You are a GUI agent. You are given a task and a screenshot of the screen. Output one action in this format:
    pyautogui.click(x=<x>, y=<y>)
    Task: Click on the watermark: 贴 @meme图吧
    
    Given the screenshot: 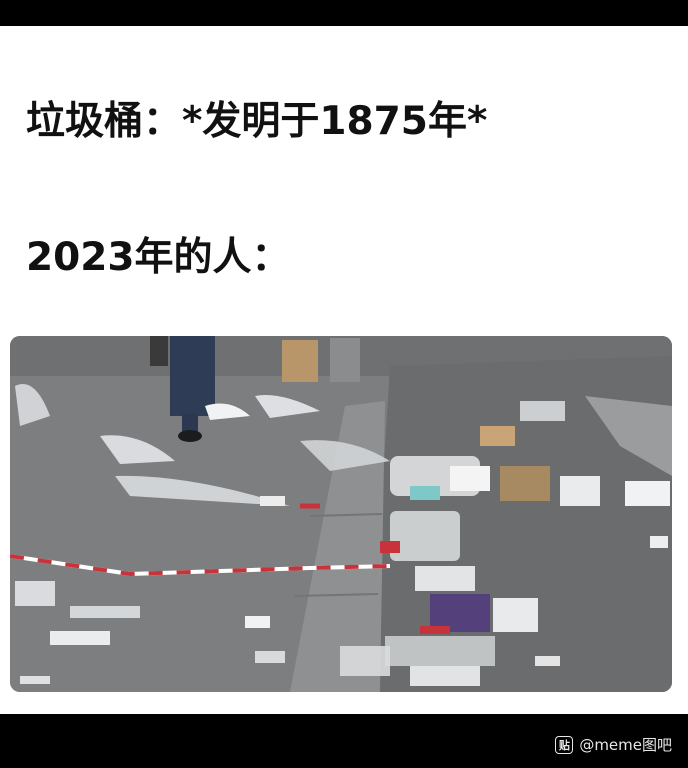 What is the action you would take?
    pyautogui.click(x=613, y=744)
    